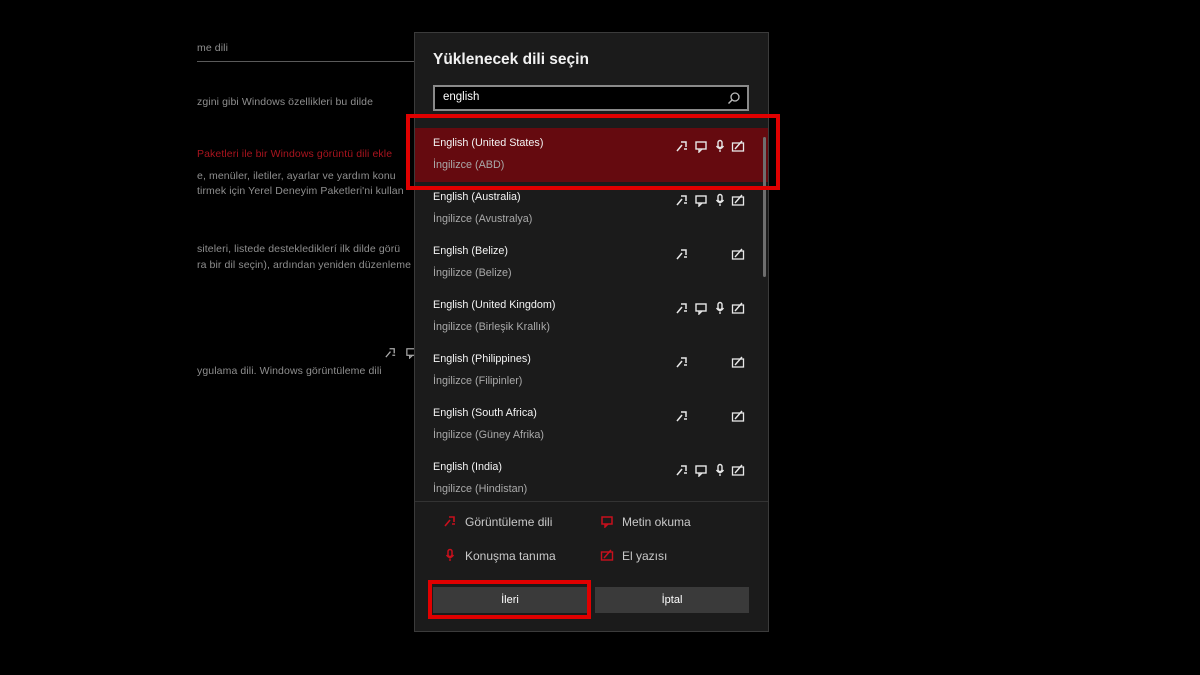  What do you see at coordinates (645, 556) in the screenshot?
I see `legend-label: El yazısı` at bounding box center [645, 556].